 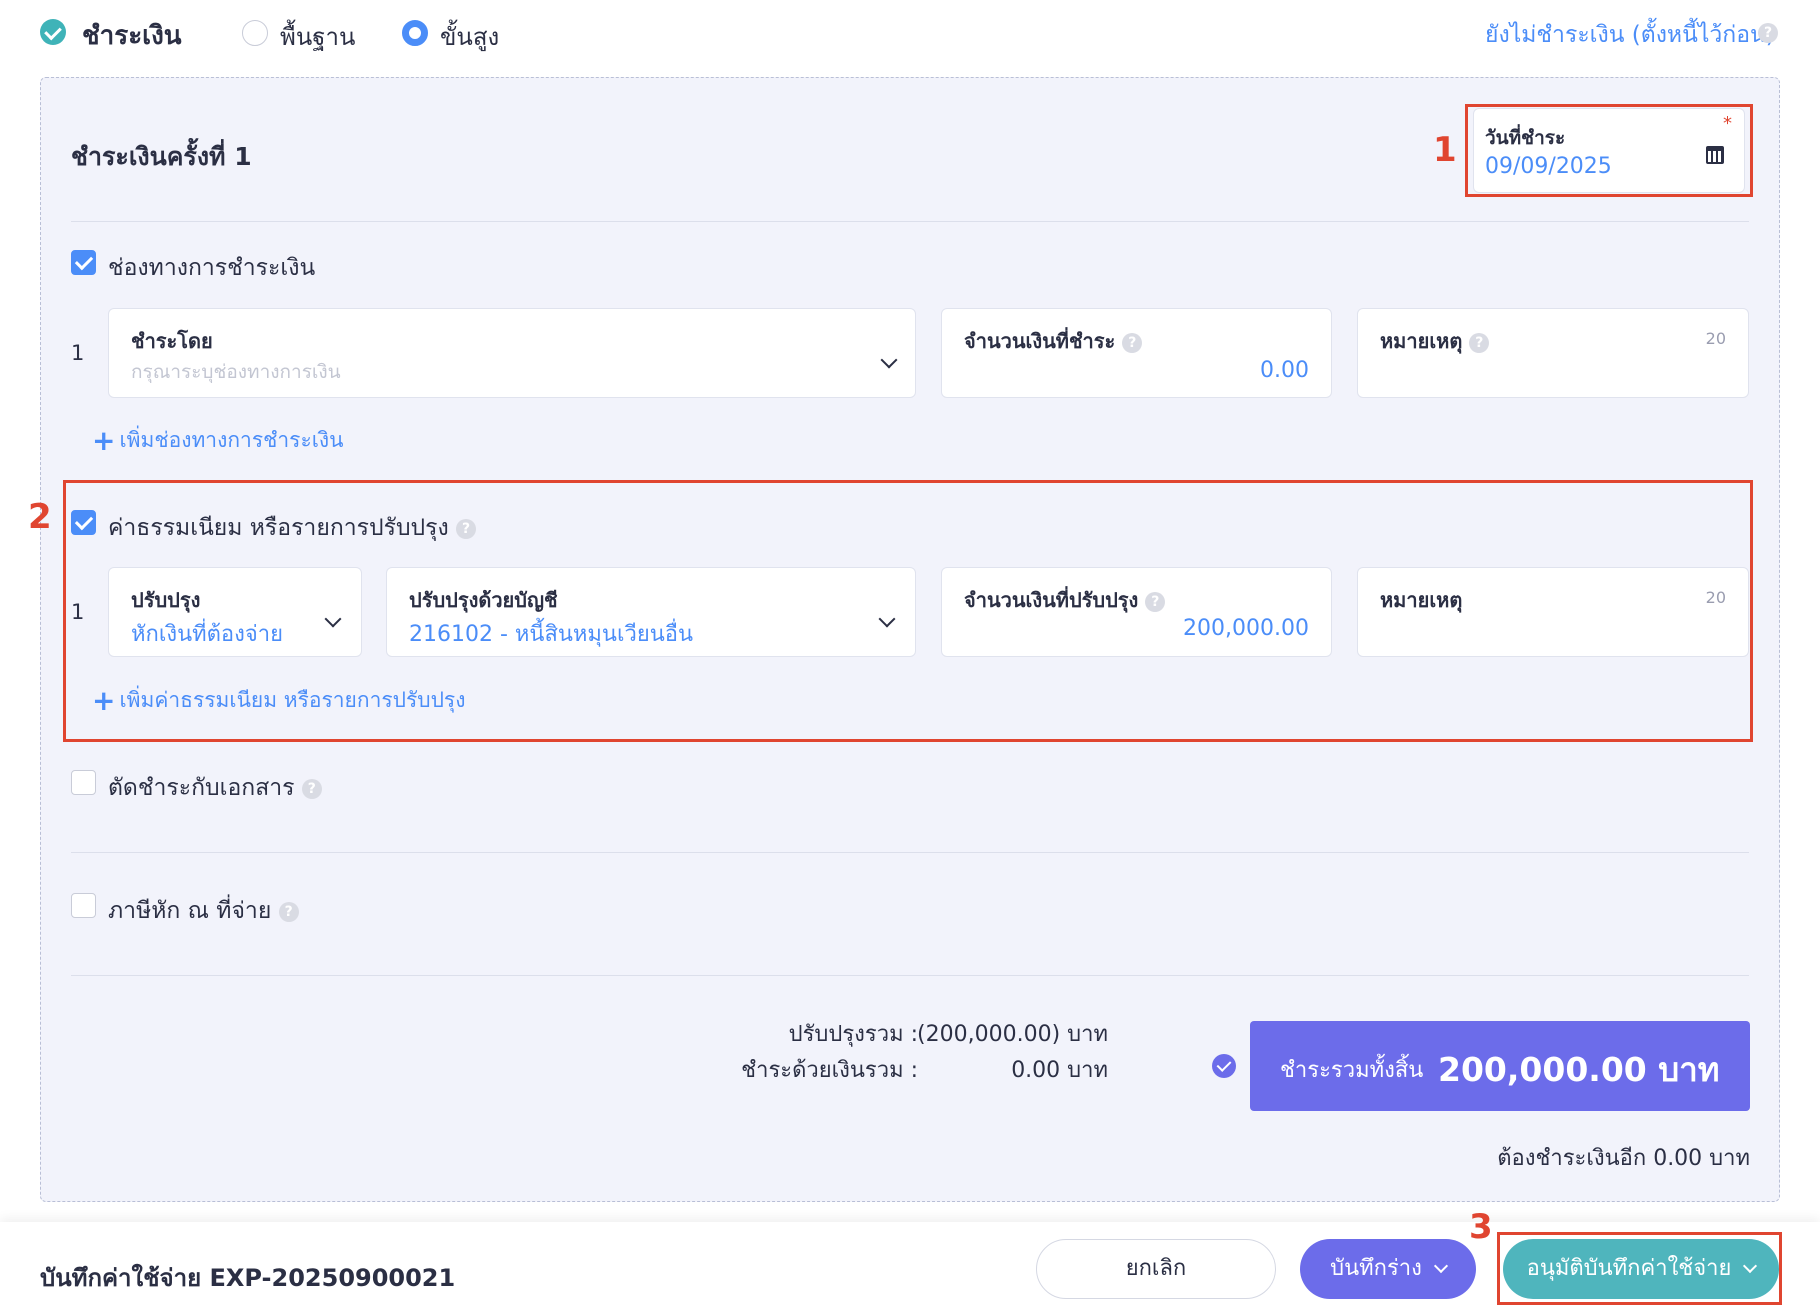 What do you see at coordinates (78, 353) in the screenshot?
I see `channel-row-number: 1` at bounding box center [78, 353].